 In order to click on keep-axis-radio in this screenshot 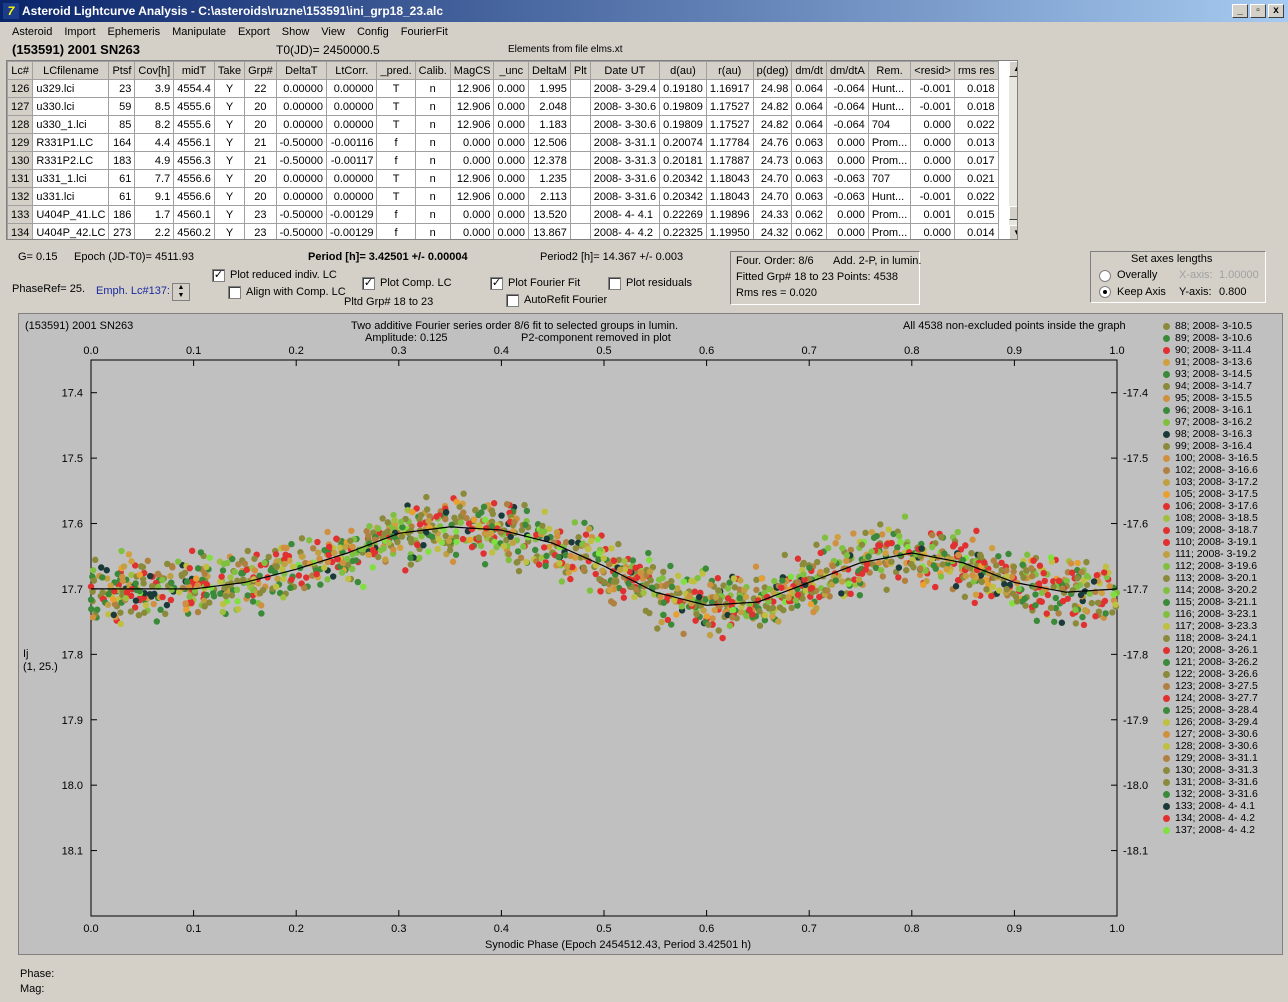, I will do `click(1105, 292)`.